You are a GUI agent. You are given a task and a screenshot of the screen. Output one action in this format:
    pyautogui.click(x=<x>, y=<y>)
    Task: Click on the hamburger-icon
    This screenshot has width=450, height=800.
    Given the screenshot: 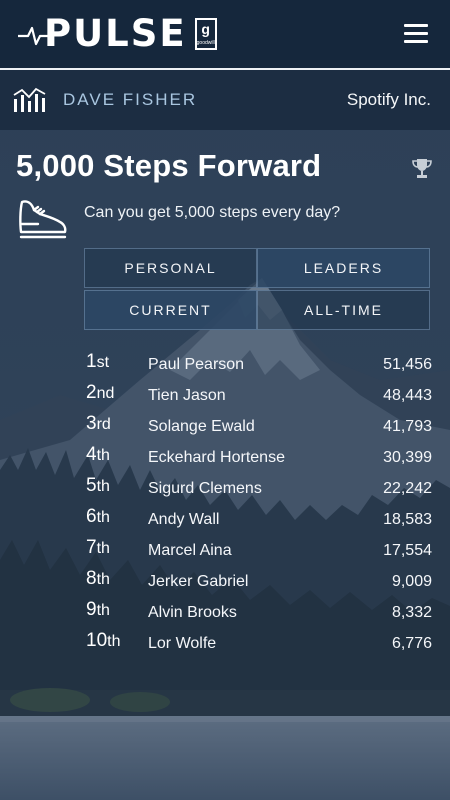 What is the action you would take?
    pyautogui.click(x=416, y=25)
    